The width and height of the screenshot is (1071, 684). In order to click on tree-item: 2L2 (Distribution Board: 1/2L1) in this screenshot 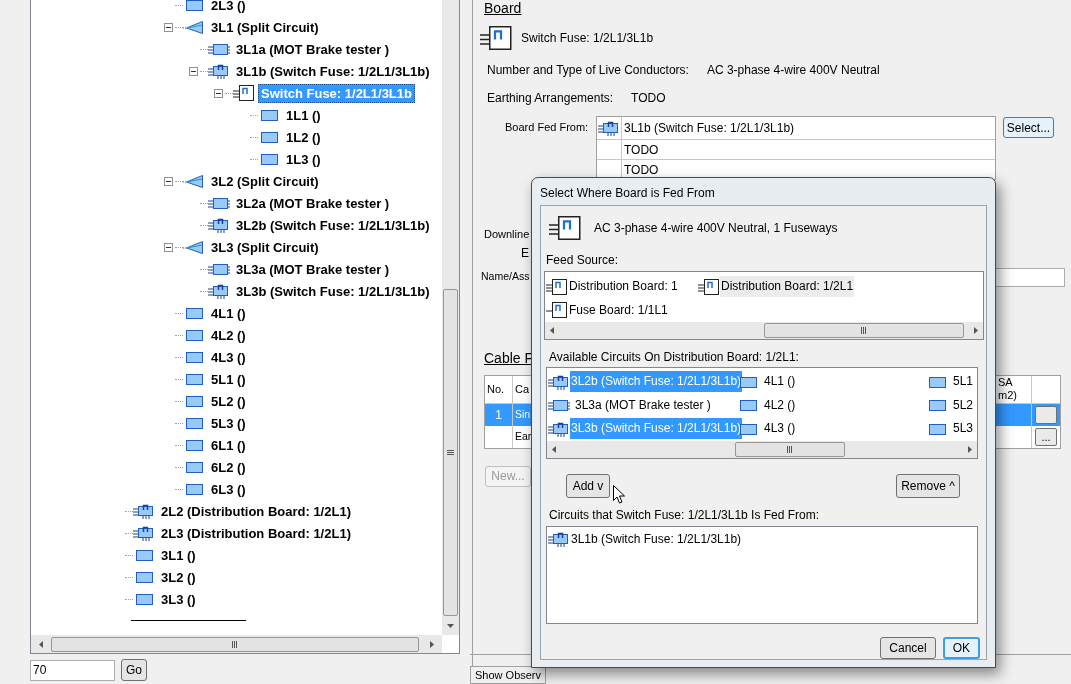, I will do `click(256, 511)`.